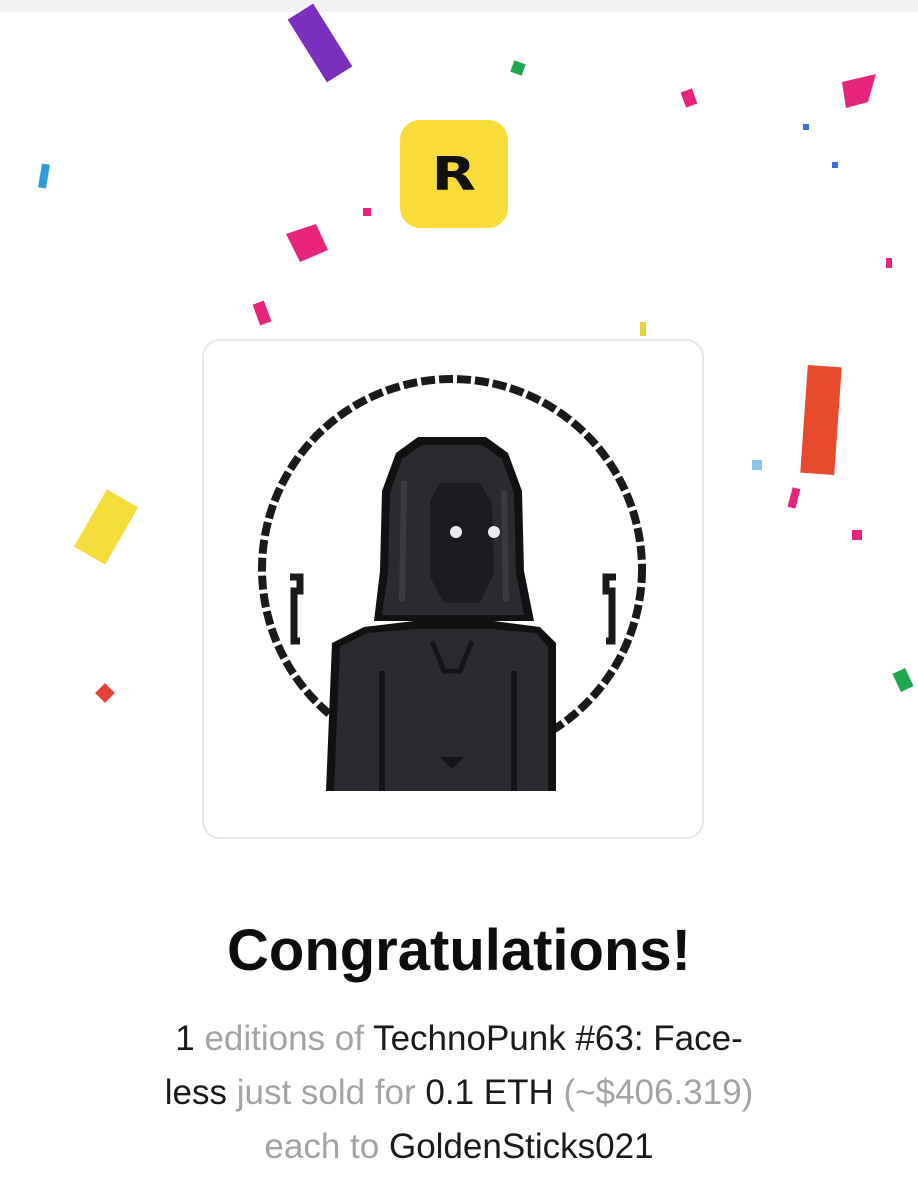 The width and height of the screenshot is (918, 1200). Describe the element at coordinates (489, 1092) in the screenshot. I see `sale-price: 0.1 ETH` at that location.